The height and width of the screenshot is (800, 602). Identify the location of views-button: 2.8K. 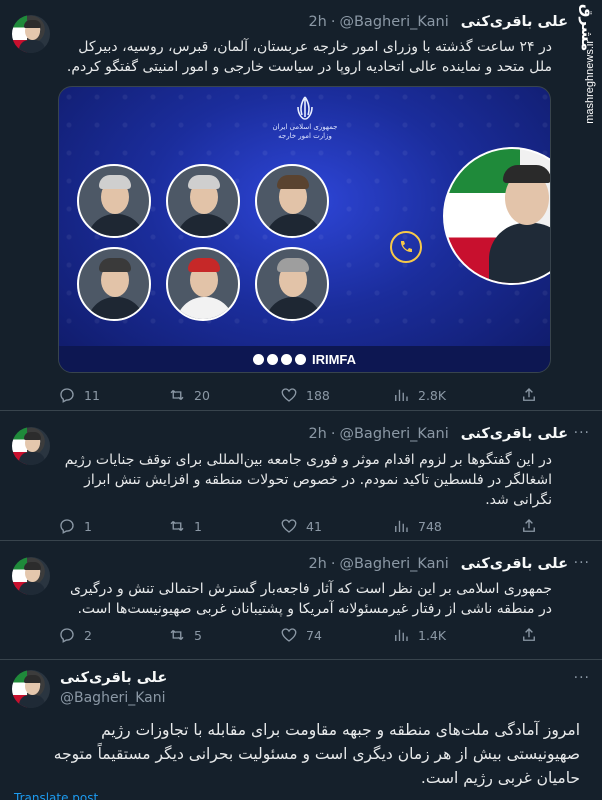
(419, 395).